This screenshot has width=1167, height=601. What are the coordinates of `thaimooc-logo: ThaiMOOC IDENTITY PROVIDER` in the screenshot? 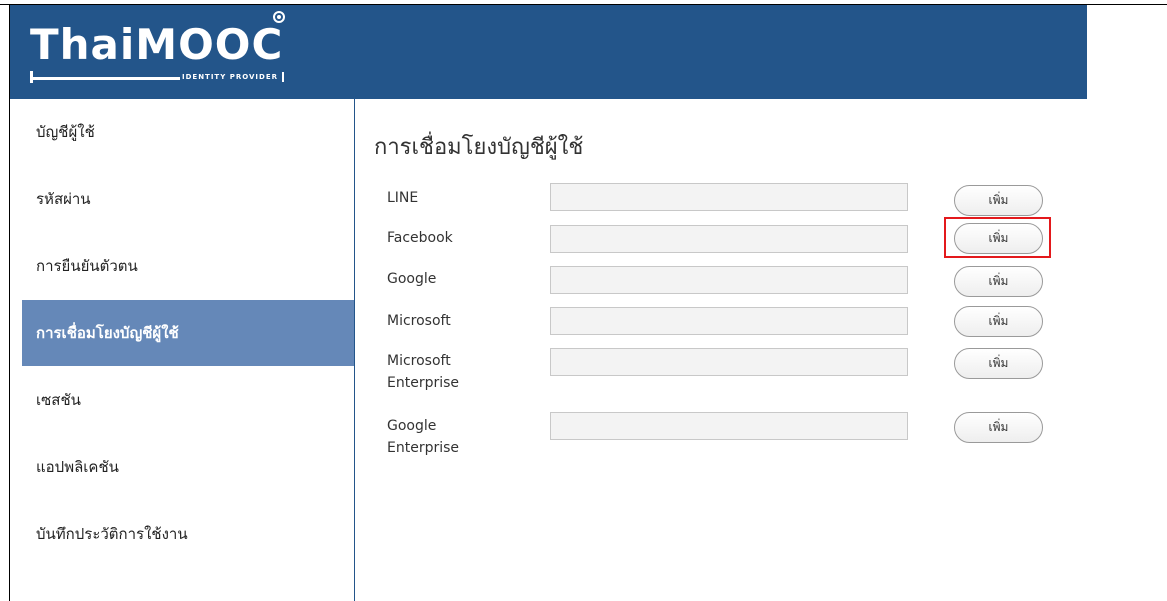 It's located at (161, 49).